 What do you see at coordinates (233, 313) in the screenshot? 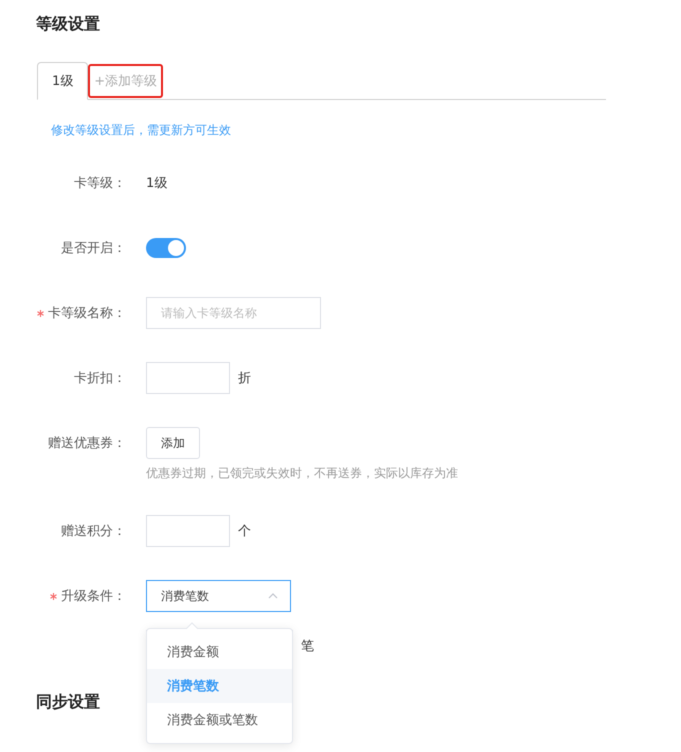
I see `input-field: 请输入卡等级名称` at bounding box center [233, 313].